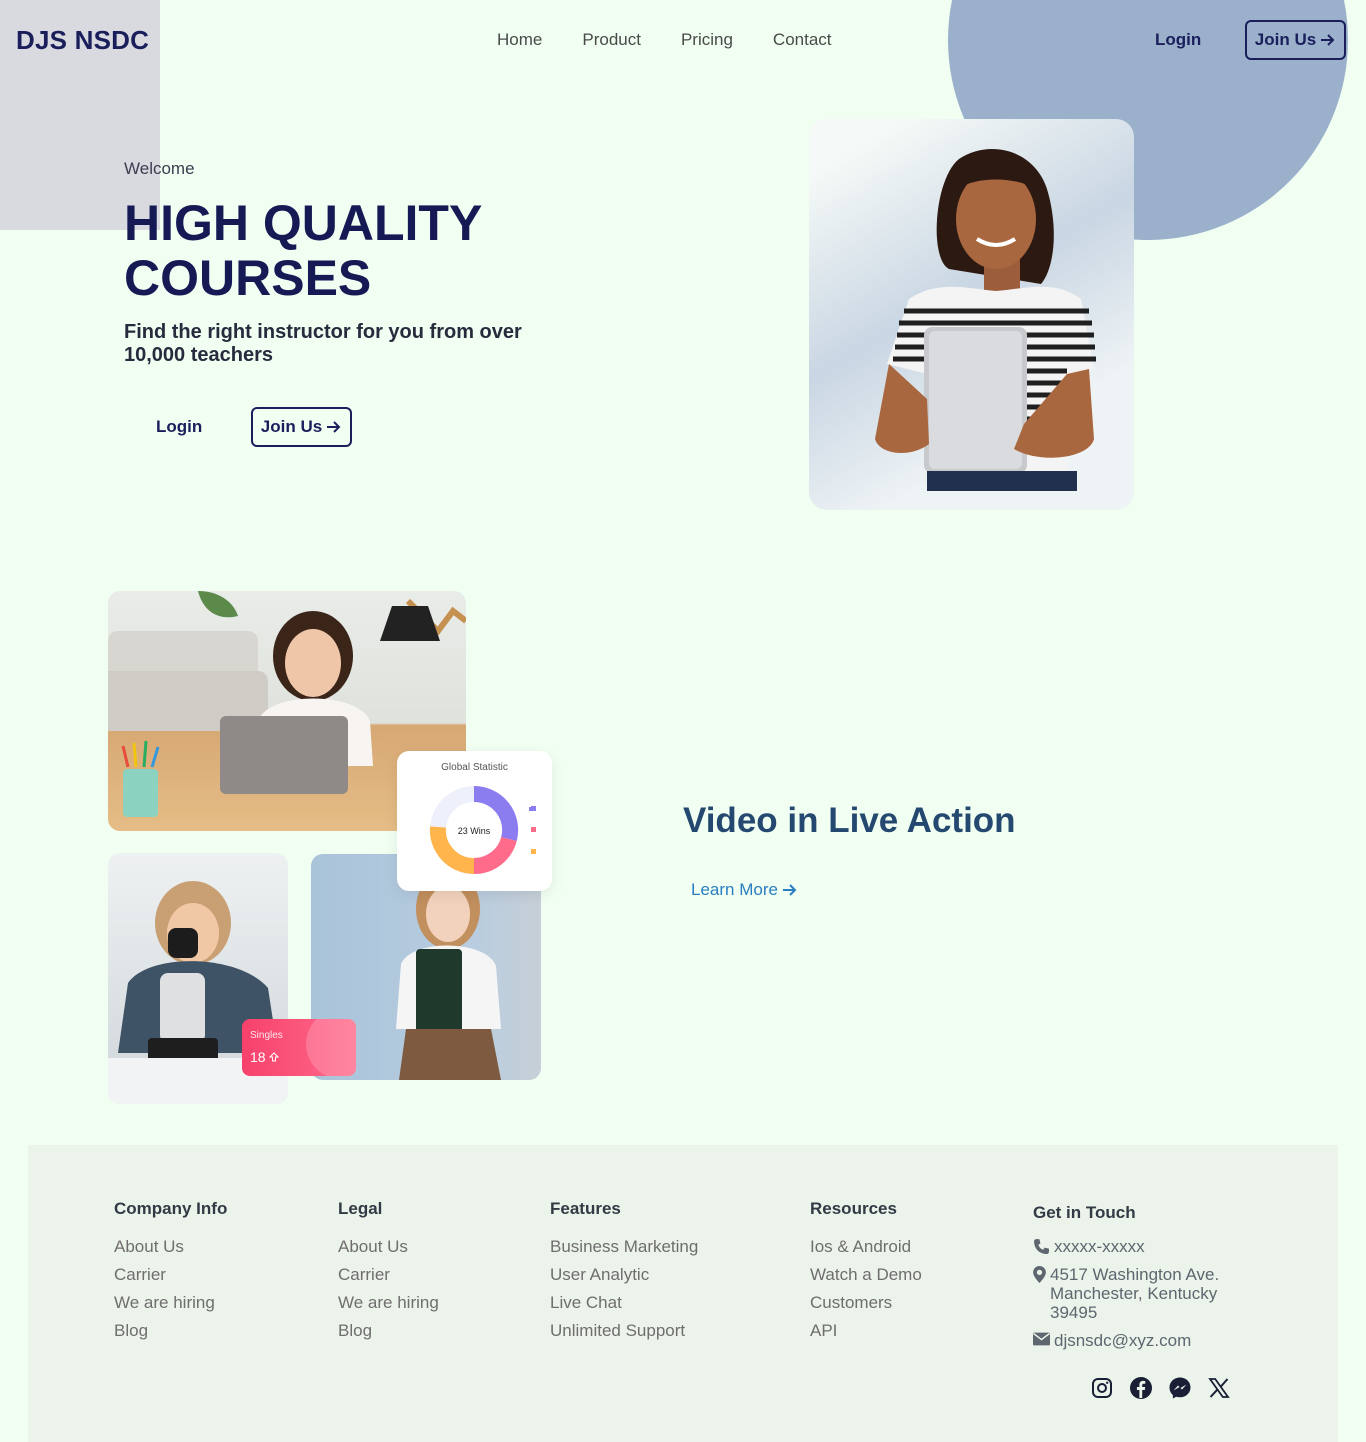 This screenshot has width=1366, height=1442. Describe the element at coordinates (265, 1057) in the screenshot. I see `singles-value: 18` at that location.